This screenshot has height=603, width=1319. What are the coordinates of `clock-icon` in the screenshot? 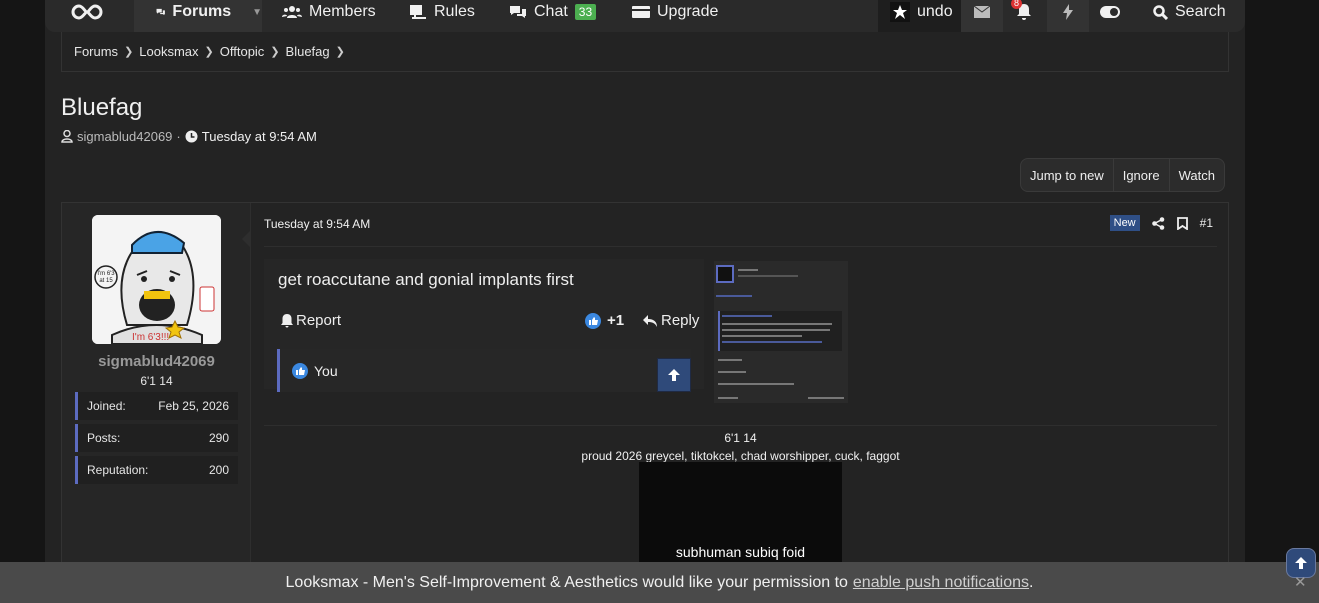 It's located at (191, 136).